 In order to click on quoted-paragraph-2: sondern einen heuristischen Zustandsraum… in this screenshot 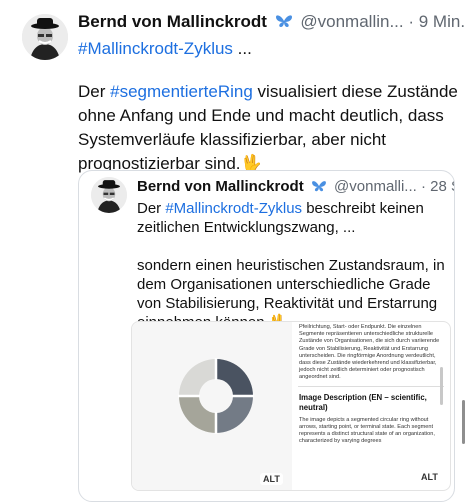, I will do `click(291, 294)`.